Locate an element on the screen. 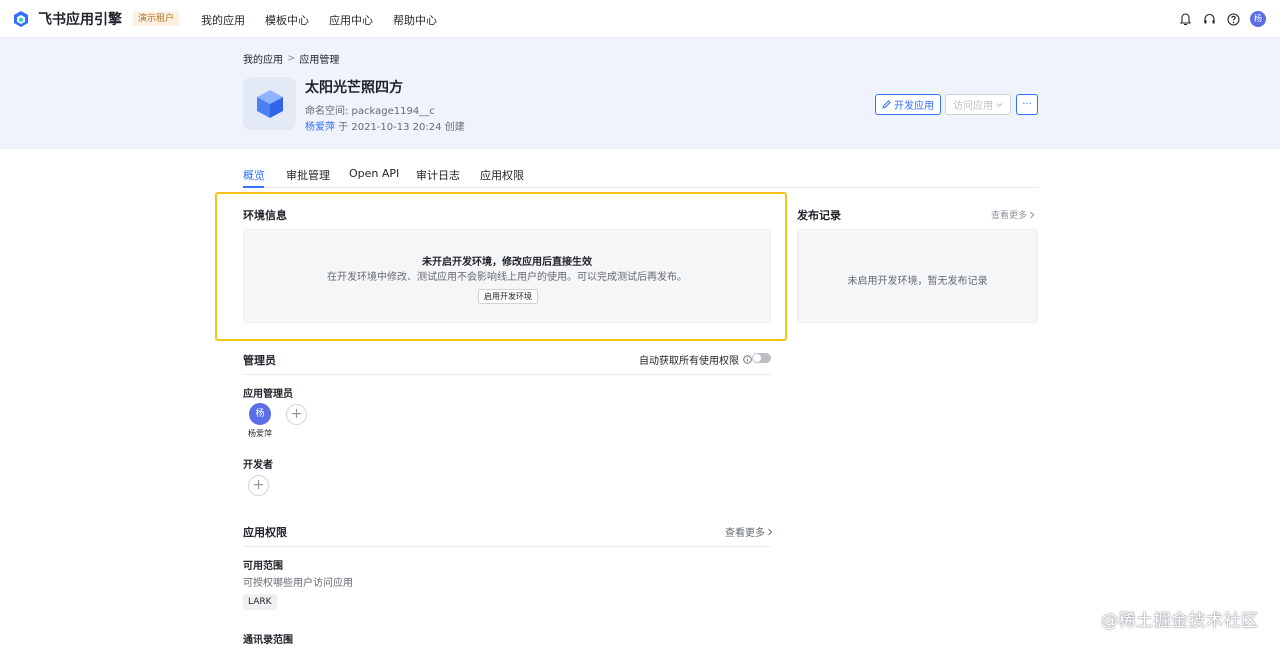  auto-permission-setting: 自动获取所有使用权限 is located at coordinates (695, 359).